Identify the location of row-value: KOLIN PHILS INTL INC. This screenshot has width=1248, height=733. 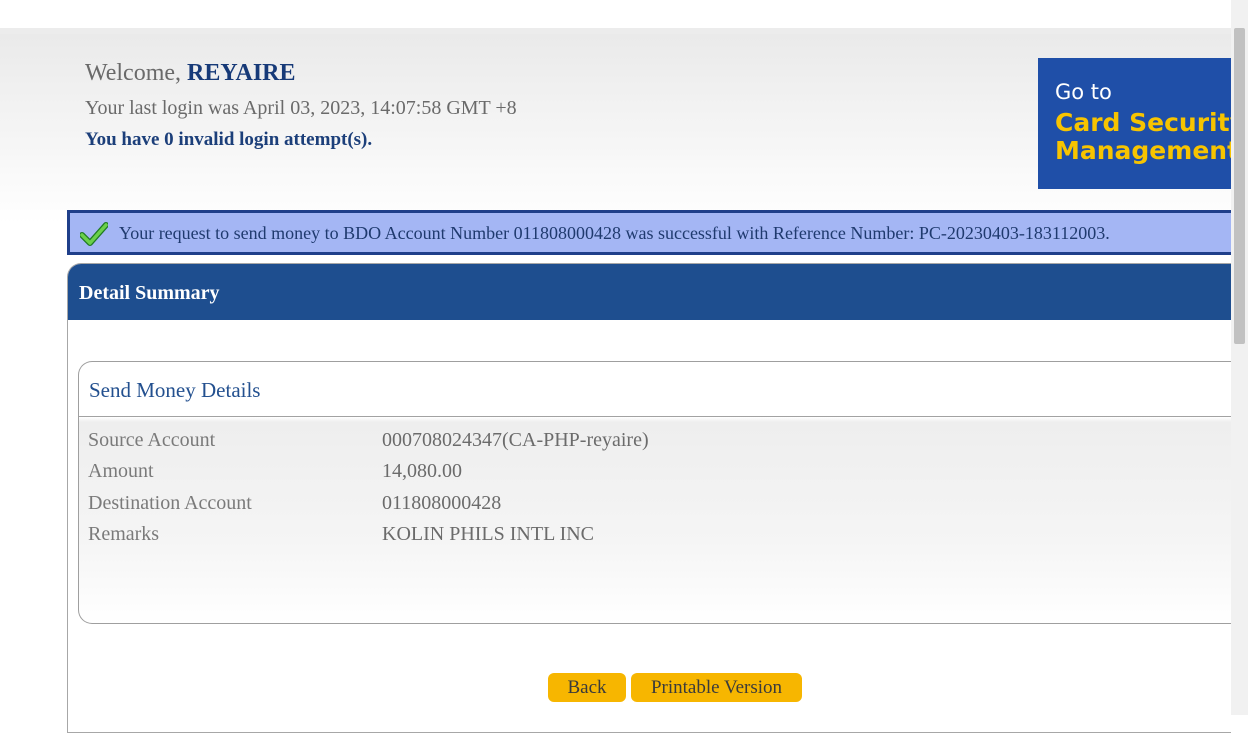
(488, 534).